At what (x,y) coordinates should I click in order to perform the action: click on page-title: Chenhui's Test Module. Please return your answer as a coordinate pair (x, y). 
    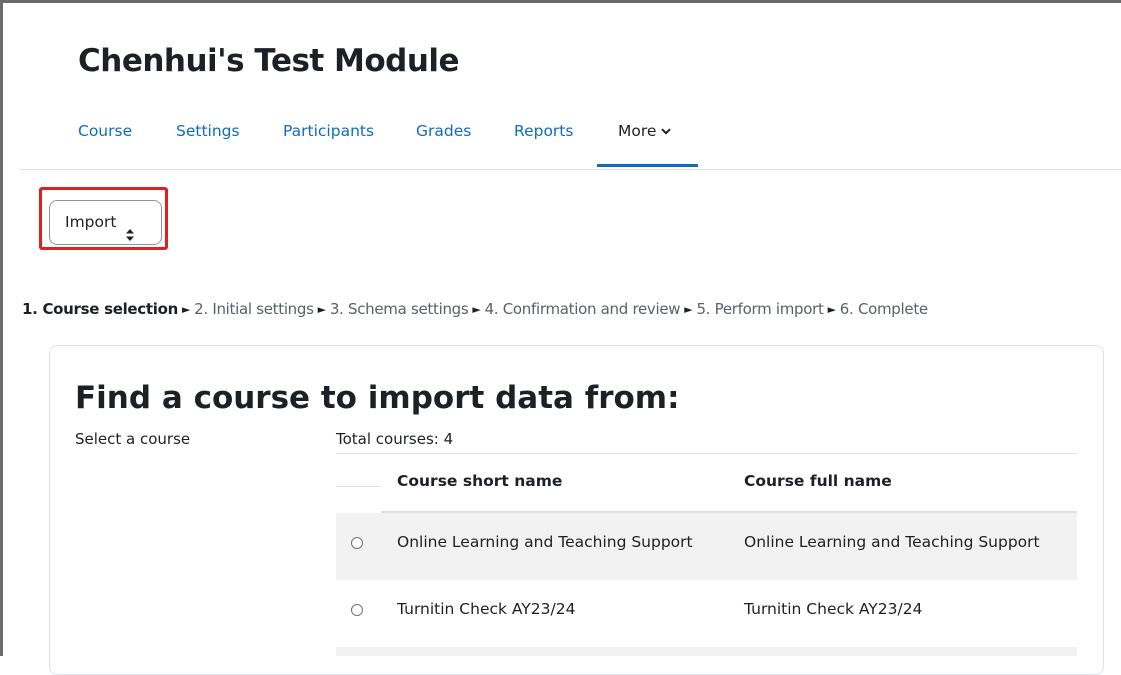
    Looking at the image, I should click on (269, 61).